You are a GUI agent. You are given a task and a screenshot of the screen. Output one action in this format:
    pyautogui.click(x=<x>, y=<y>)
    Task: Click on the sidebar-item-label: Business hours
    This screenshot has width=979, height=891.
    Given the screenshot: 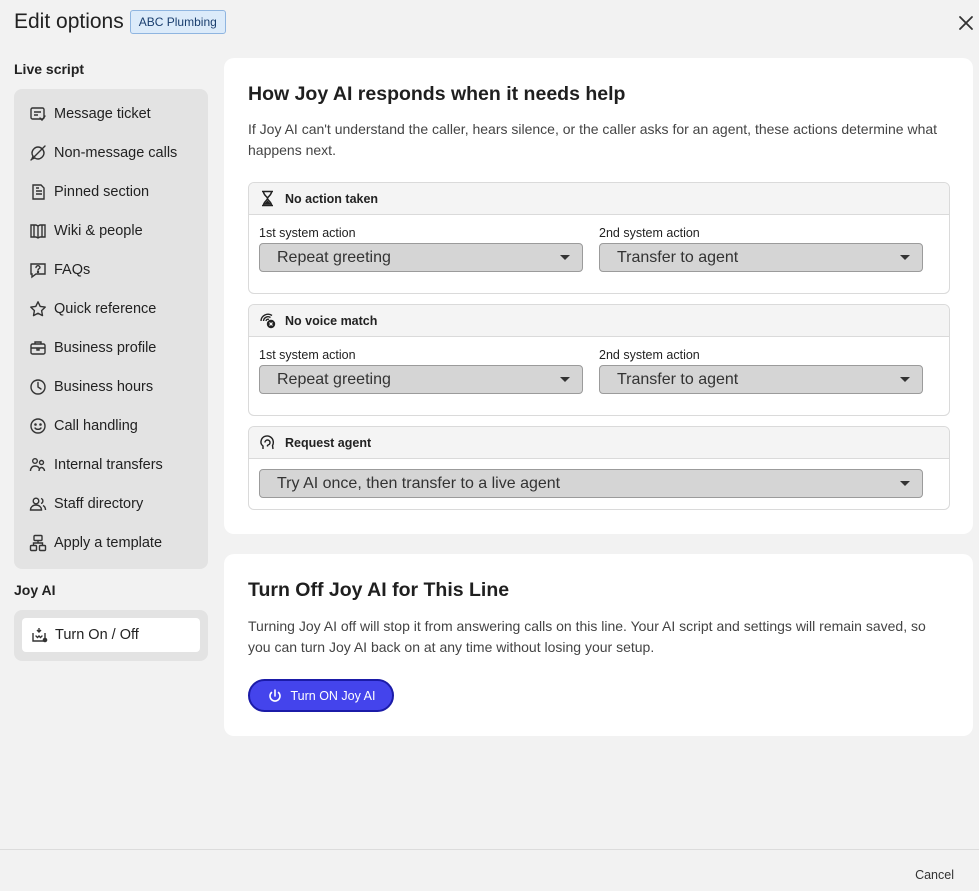 What is the action you would take?
    pyautogui.click(x=104, y=386)
    